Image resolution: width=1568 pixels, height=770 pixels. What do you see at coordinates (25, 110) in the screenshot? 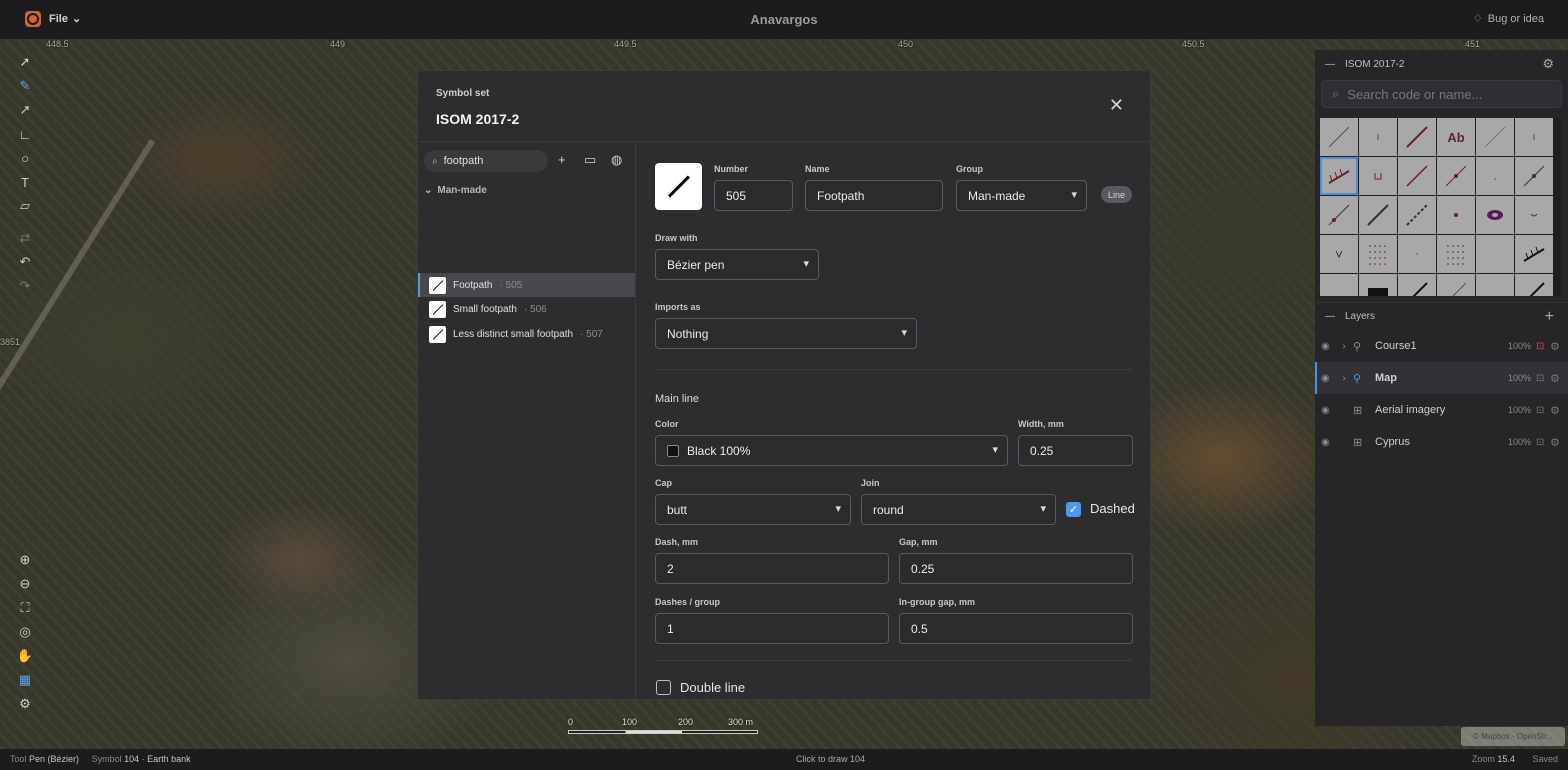
I see `bezier-curve-icon: ↗` at bounding box center [25, 110].